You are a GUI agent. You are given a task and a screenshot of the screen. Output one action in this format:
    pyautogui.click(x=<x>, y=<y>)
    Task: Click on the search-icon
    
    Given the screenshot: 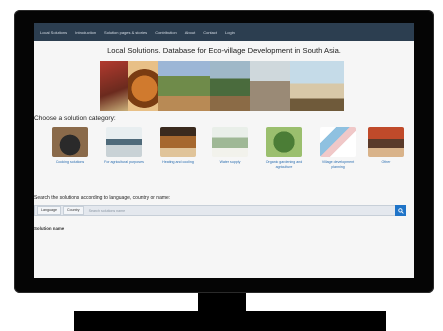 What is the action you would take?
    pyautogui.click(x=400, y=210)
    